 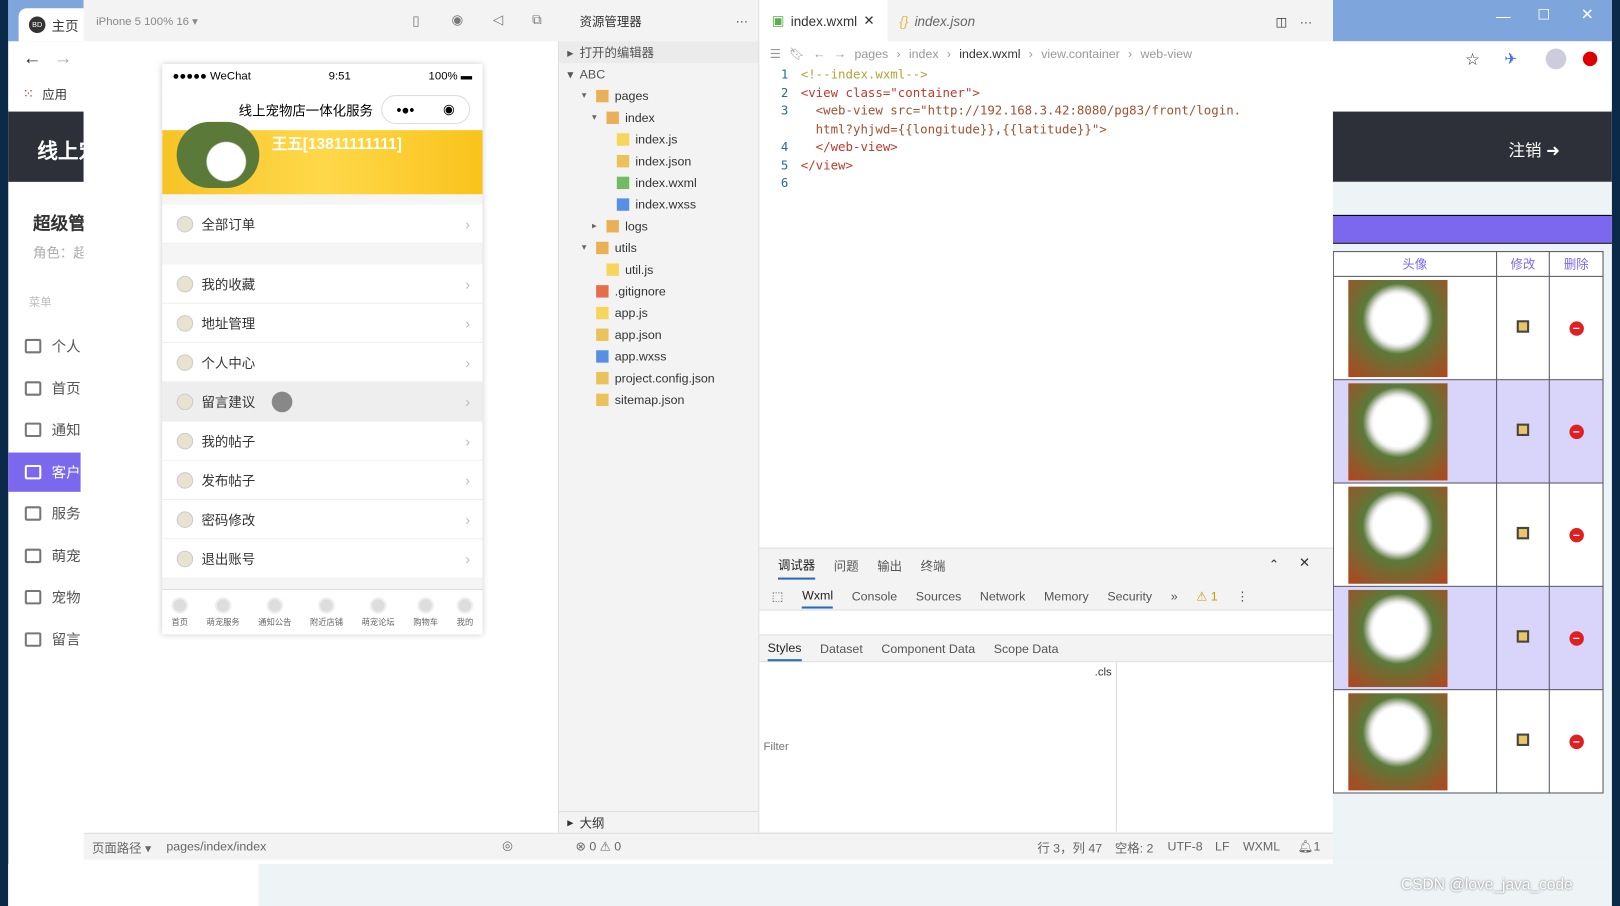 What do you see at coordinates (1543, 15) in the screenshot?
I see `maximize-icon: ☐` at bounding box center [1543, 15].